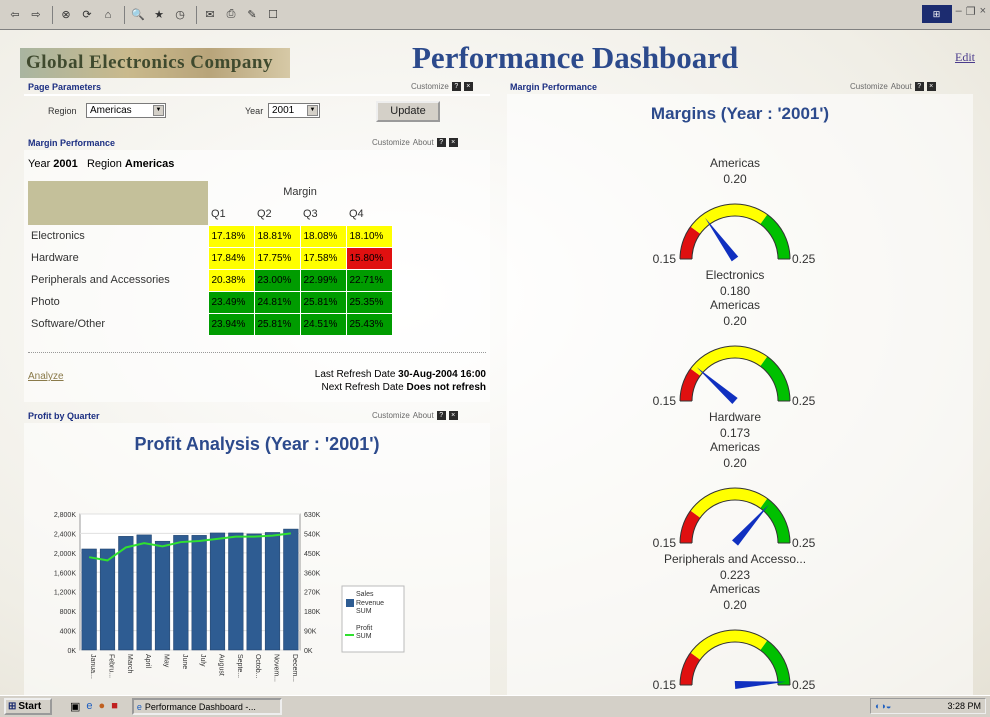 Image resolution: width=990 pixels, height=717 pixels. I want to click on y-left-tick-label: 1,200K, so click(65, 593).